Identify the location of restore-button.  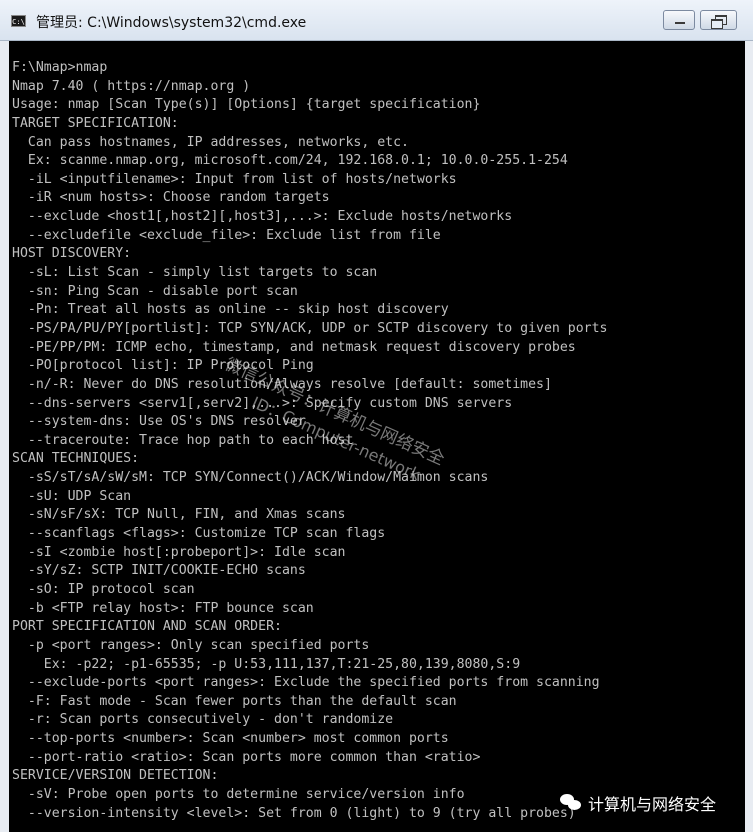
(718, 20).